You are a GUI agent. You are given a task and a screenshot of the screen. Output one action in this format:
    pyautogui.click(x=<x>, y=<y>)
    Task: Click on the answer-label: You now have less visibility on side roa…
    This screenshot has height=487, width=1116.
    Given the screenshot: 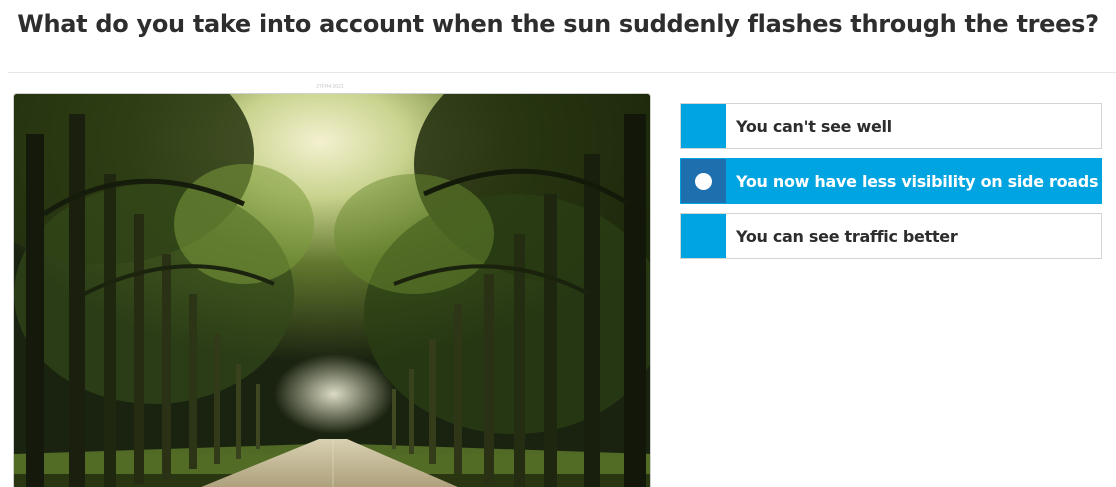 What is the action you would take?
    pyautogui.click(x=917, y=181)
    